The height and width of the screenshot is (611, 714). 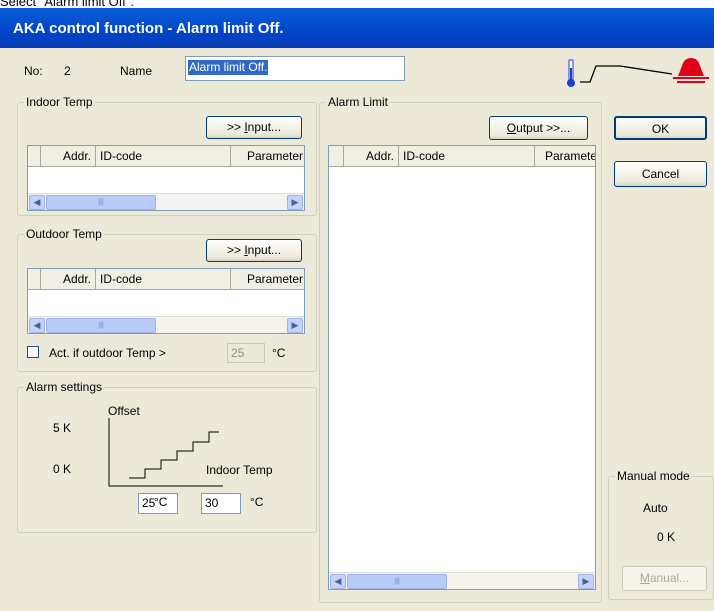 I want to click on name-field: Alarm limit Off., so click(x=295, y=68).